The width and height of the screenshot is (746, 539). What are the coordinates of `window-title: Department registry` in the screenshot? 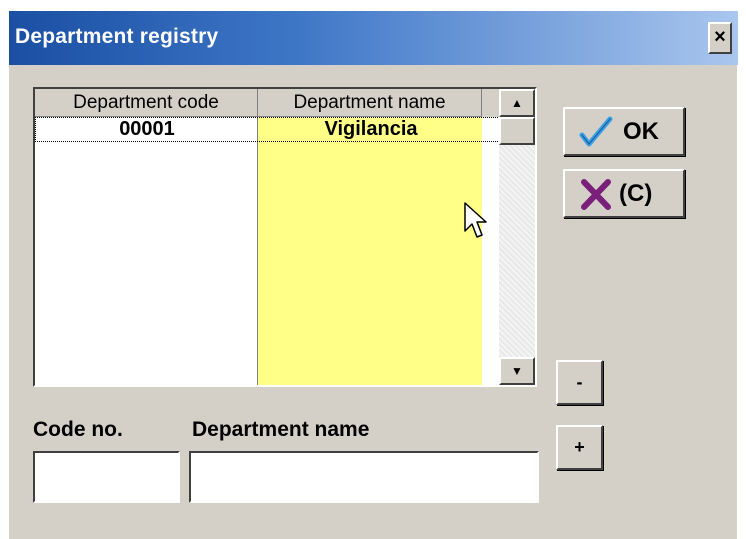 It's located at (117, 36).